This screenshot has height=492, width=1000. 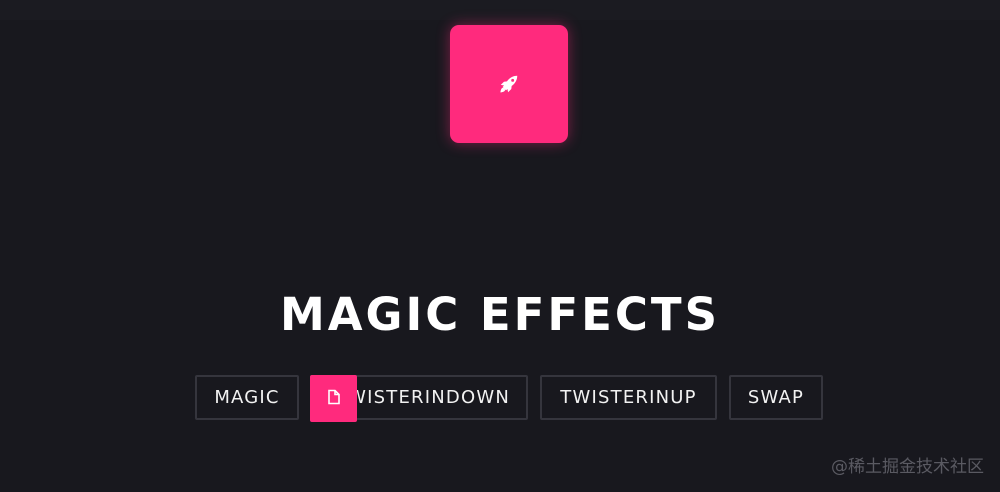 What do you see at coordinates (628, 397) in the screenshot?
I see `twisterinup-button: TWISTERINUP` at bounding box center [628, 397].